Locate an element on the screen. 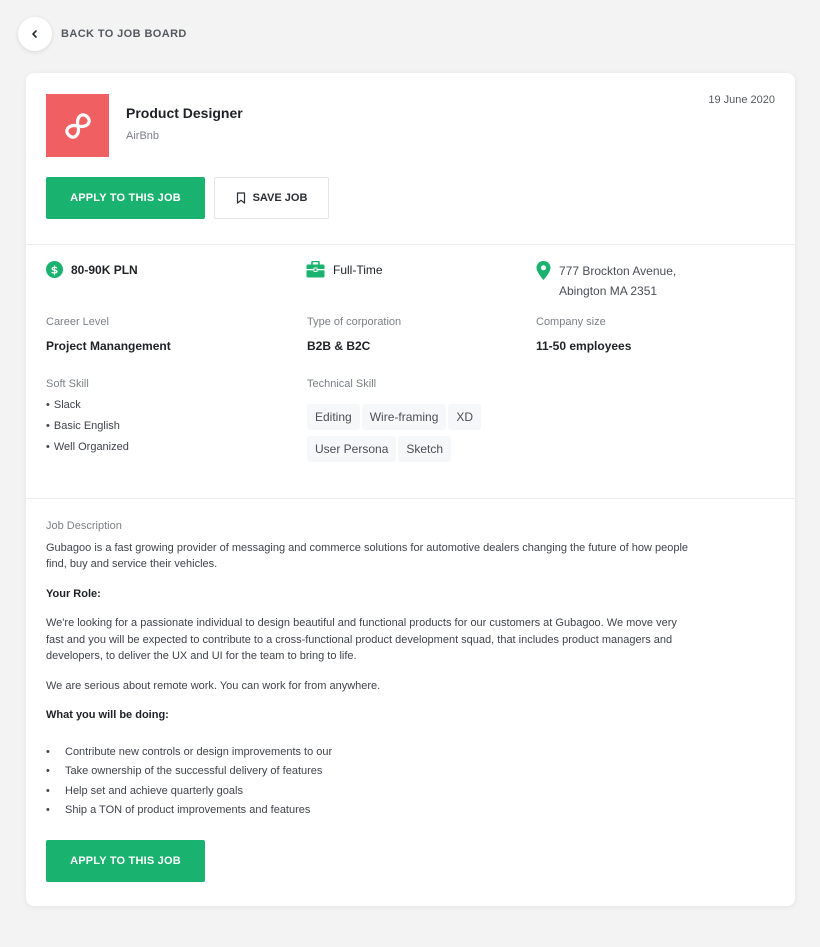 Image resolution: width=820 pixels, height=947 pixels. skill-tag: Sketch is located at coordinates (425, 449).